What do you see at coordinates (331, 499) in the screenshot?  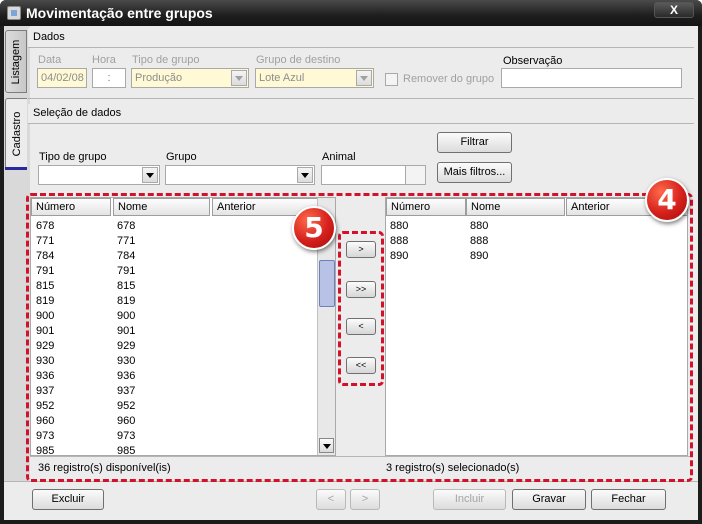 I see `prev-button: <` at bounding box center [331, 499].